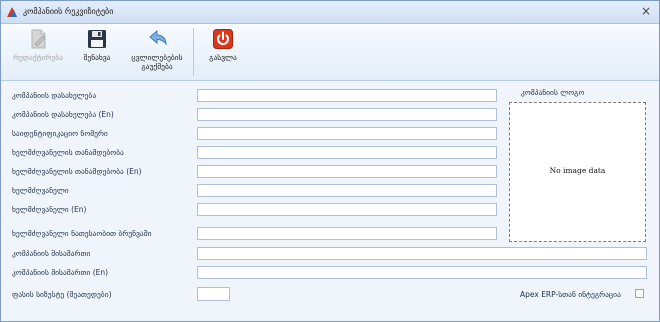  I want to click on director-label: ხელმძღვანელი, so click(40, 190).